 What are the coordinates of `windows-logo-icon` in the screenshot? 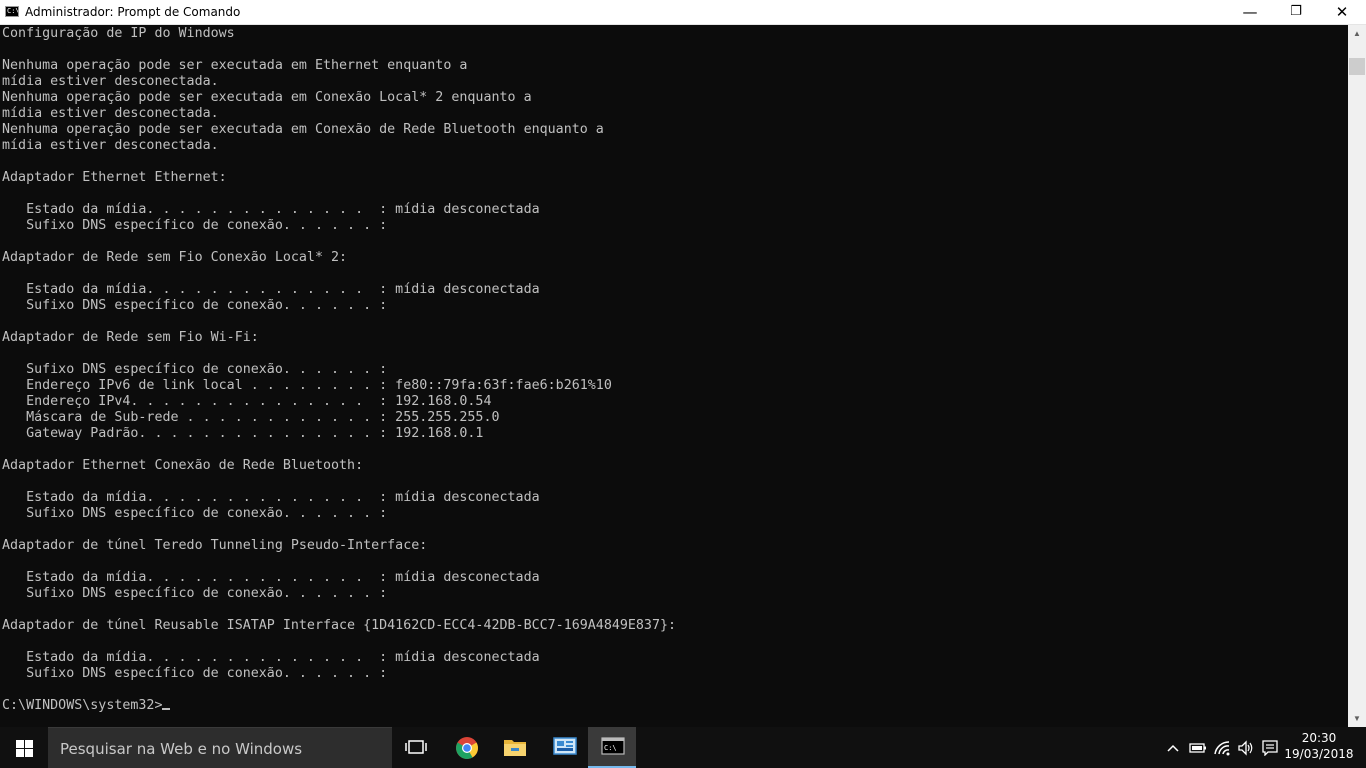 It's located at (24, 748).